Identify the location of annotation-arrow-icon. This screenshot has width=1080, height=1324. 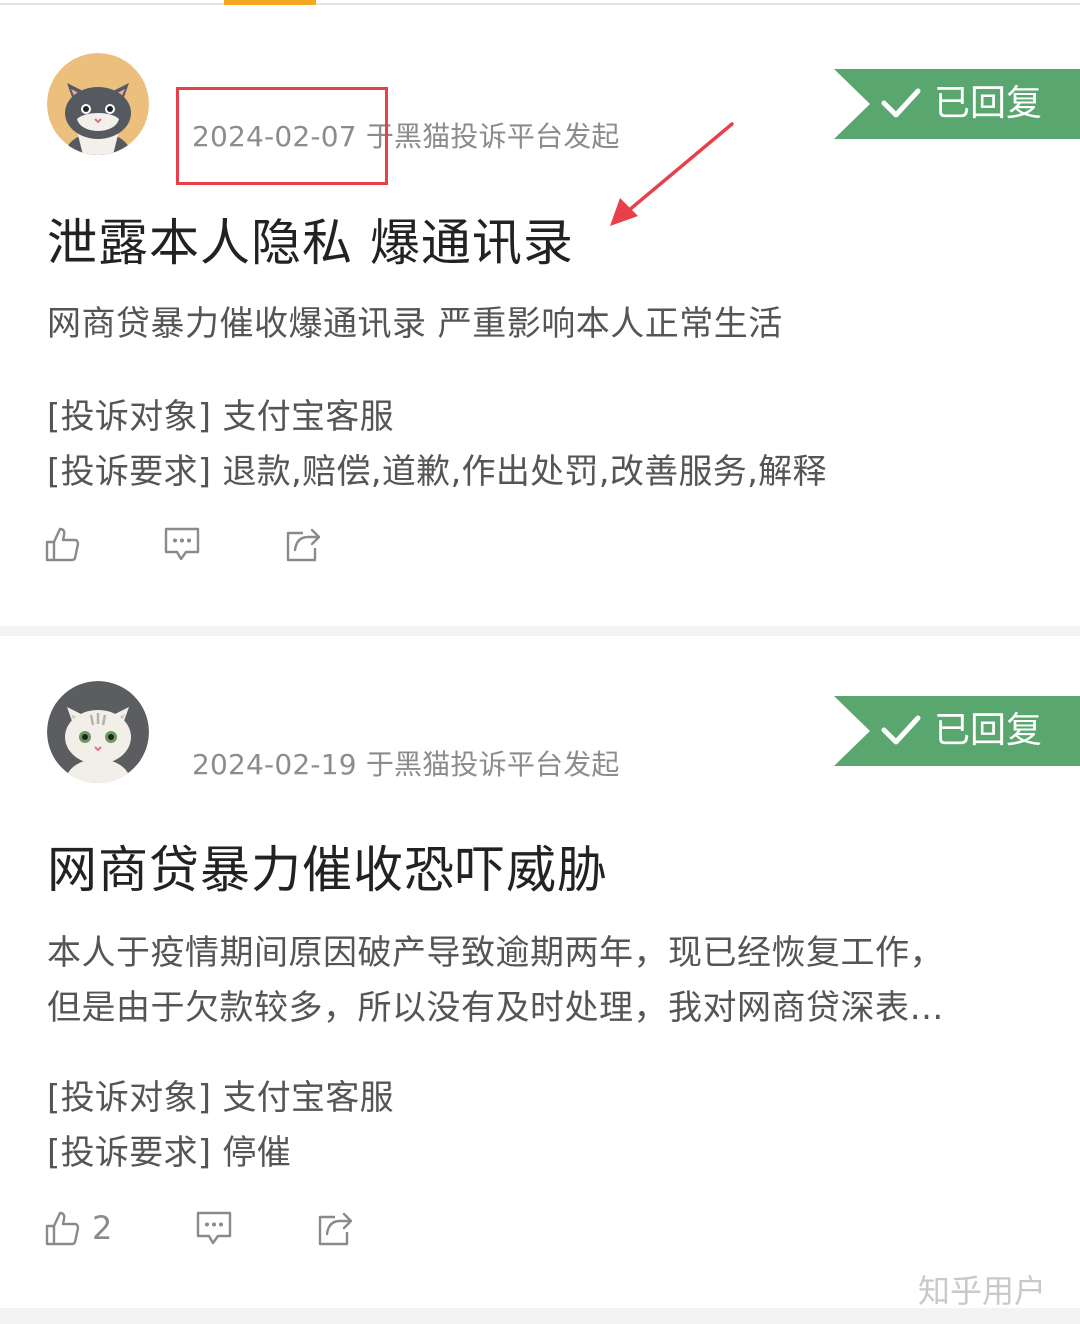
(672, 174).